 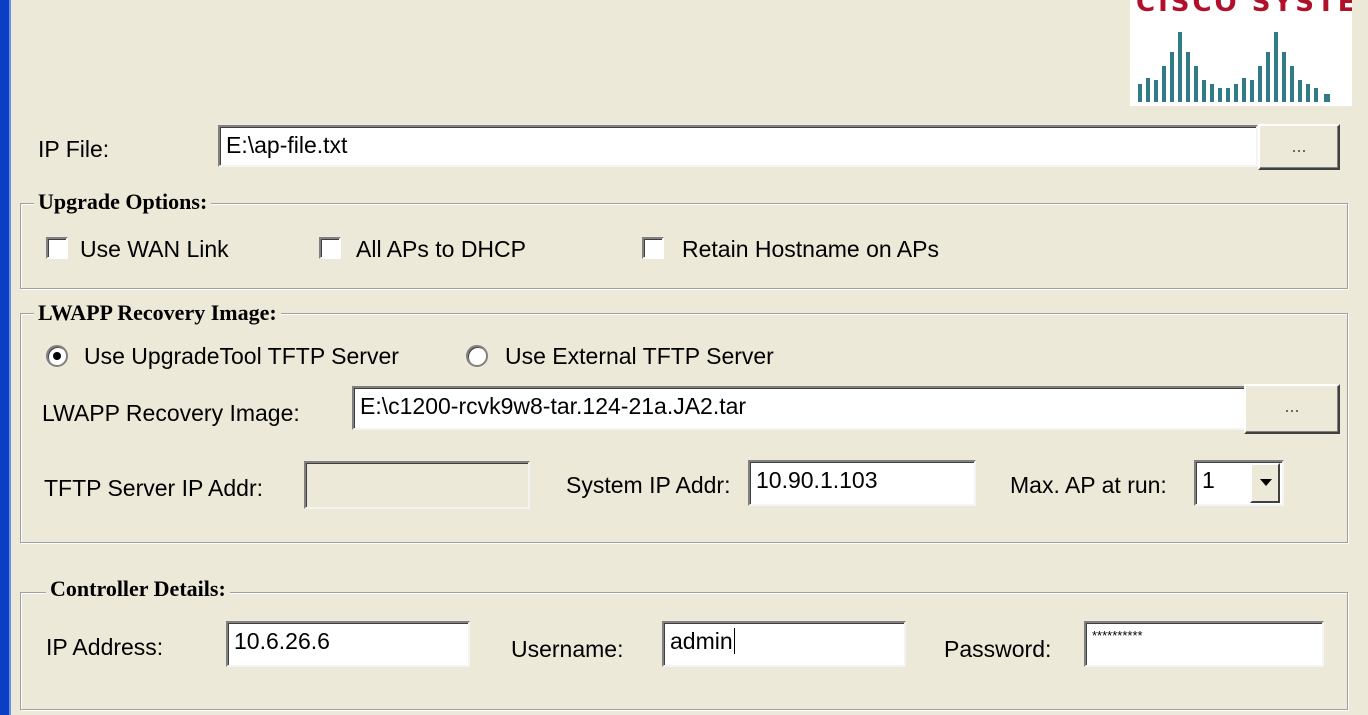 I want to click on system-ip-label: System IP Addr:, so click(x=648, y=485).